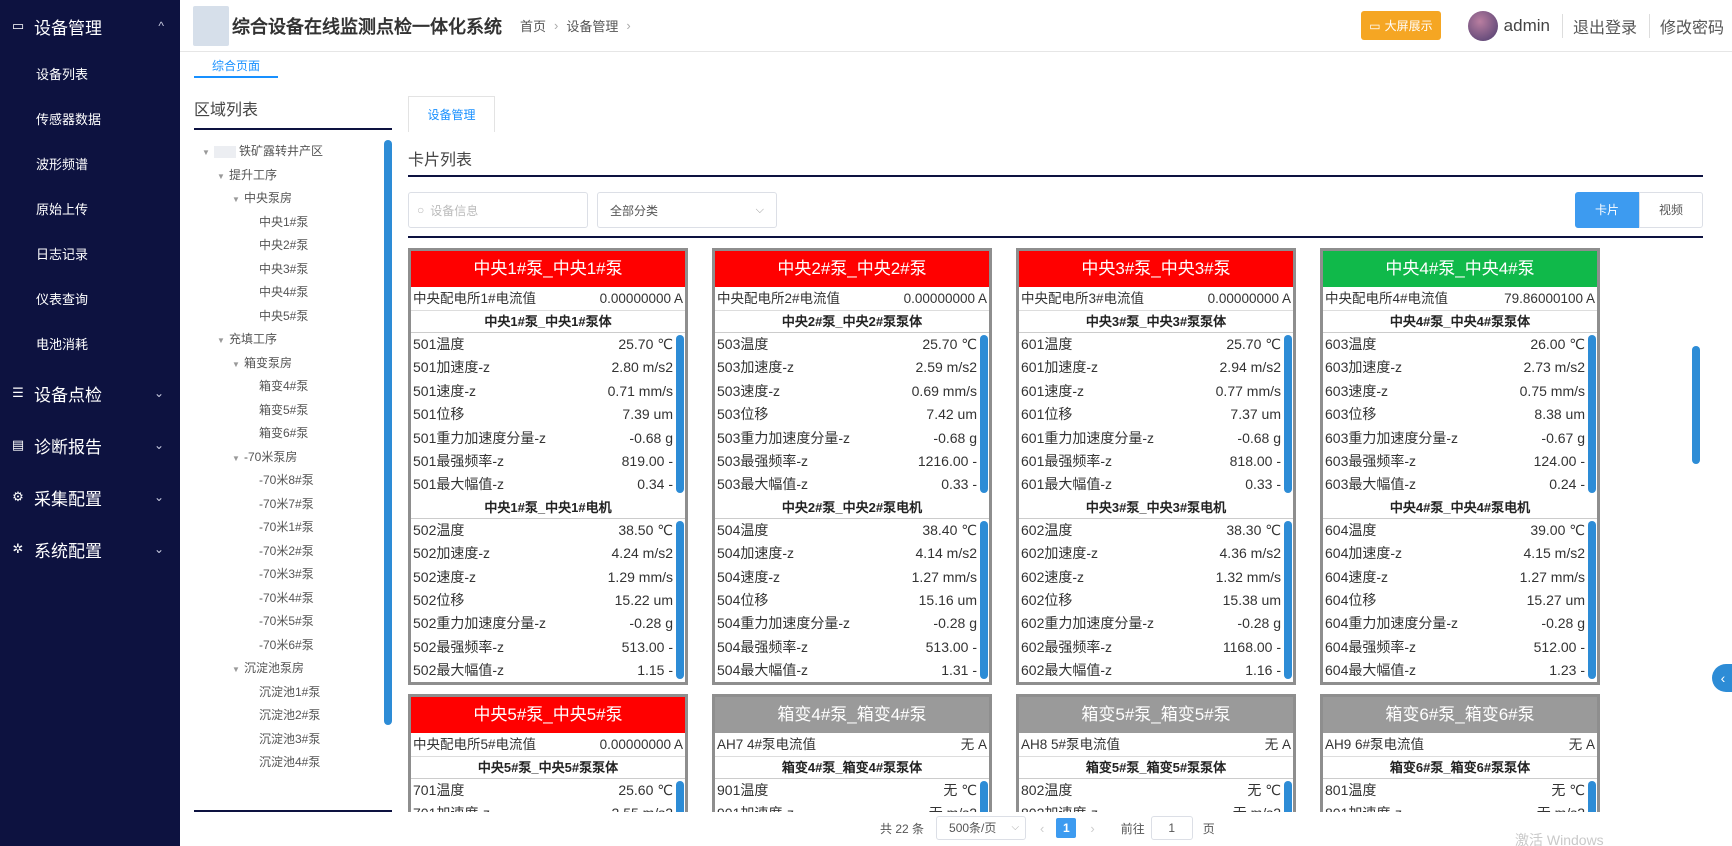 The image size is (1732, 846). I want to click on metric-value: 818.00 -, so click(1255, 460).